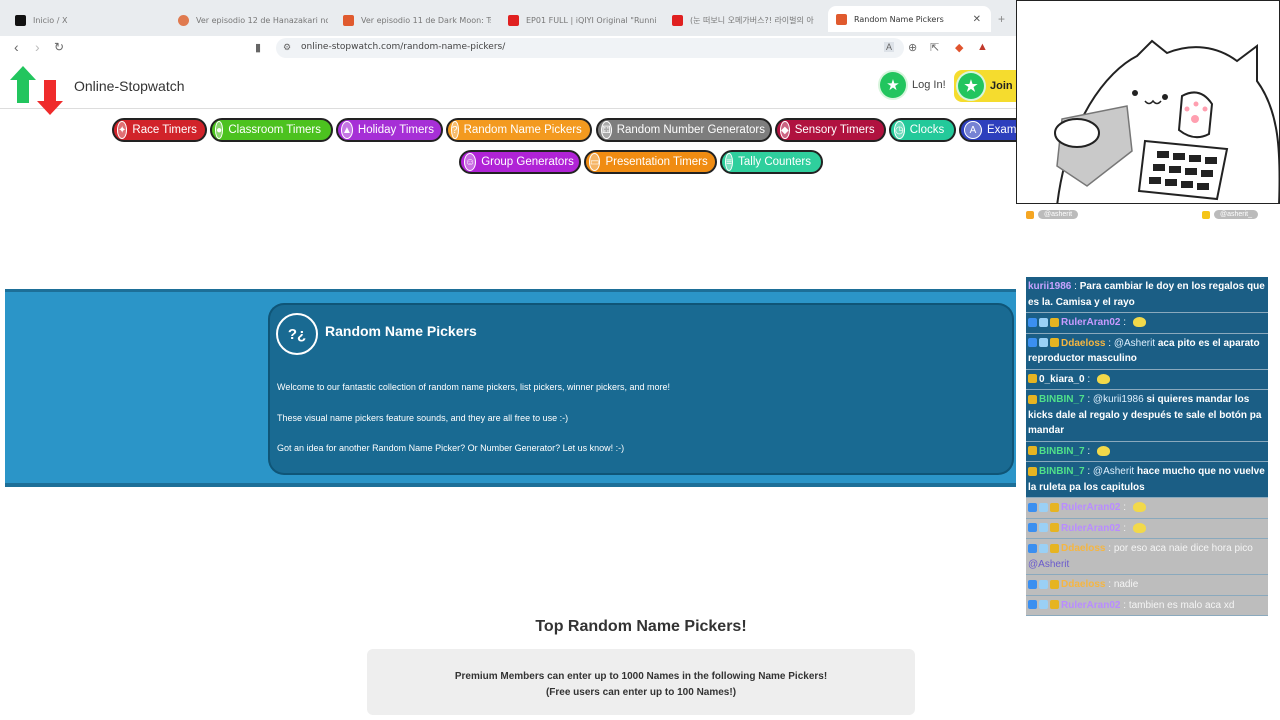  Describe the element at coordinates (20, 20) in the screenshot. I see `x-logo-icon` at that location.